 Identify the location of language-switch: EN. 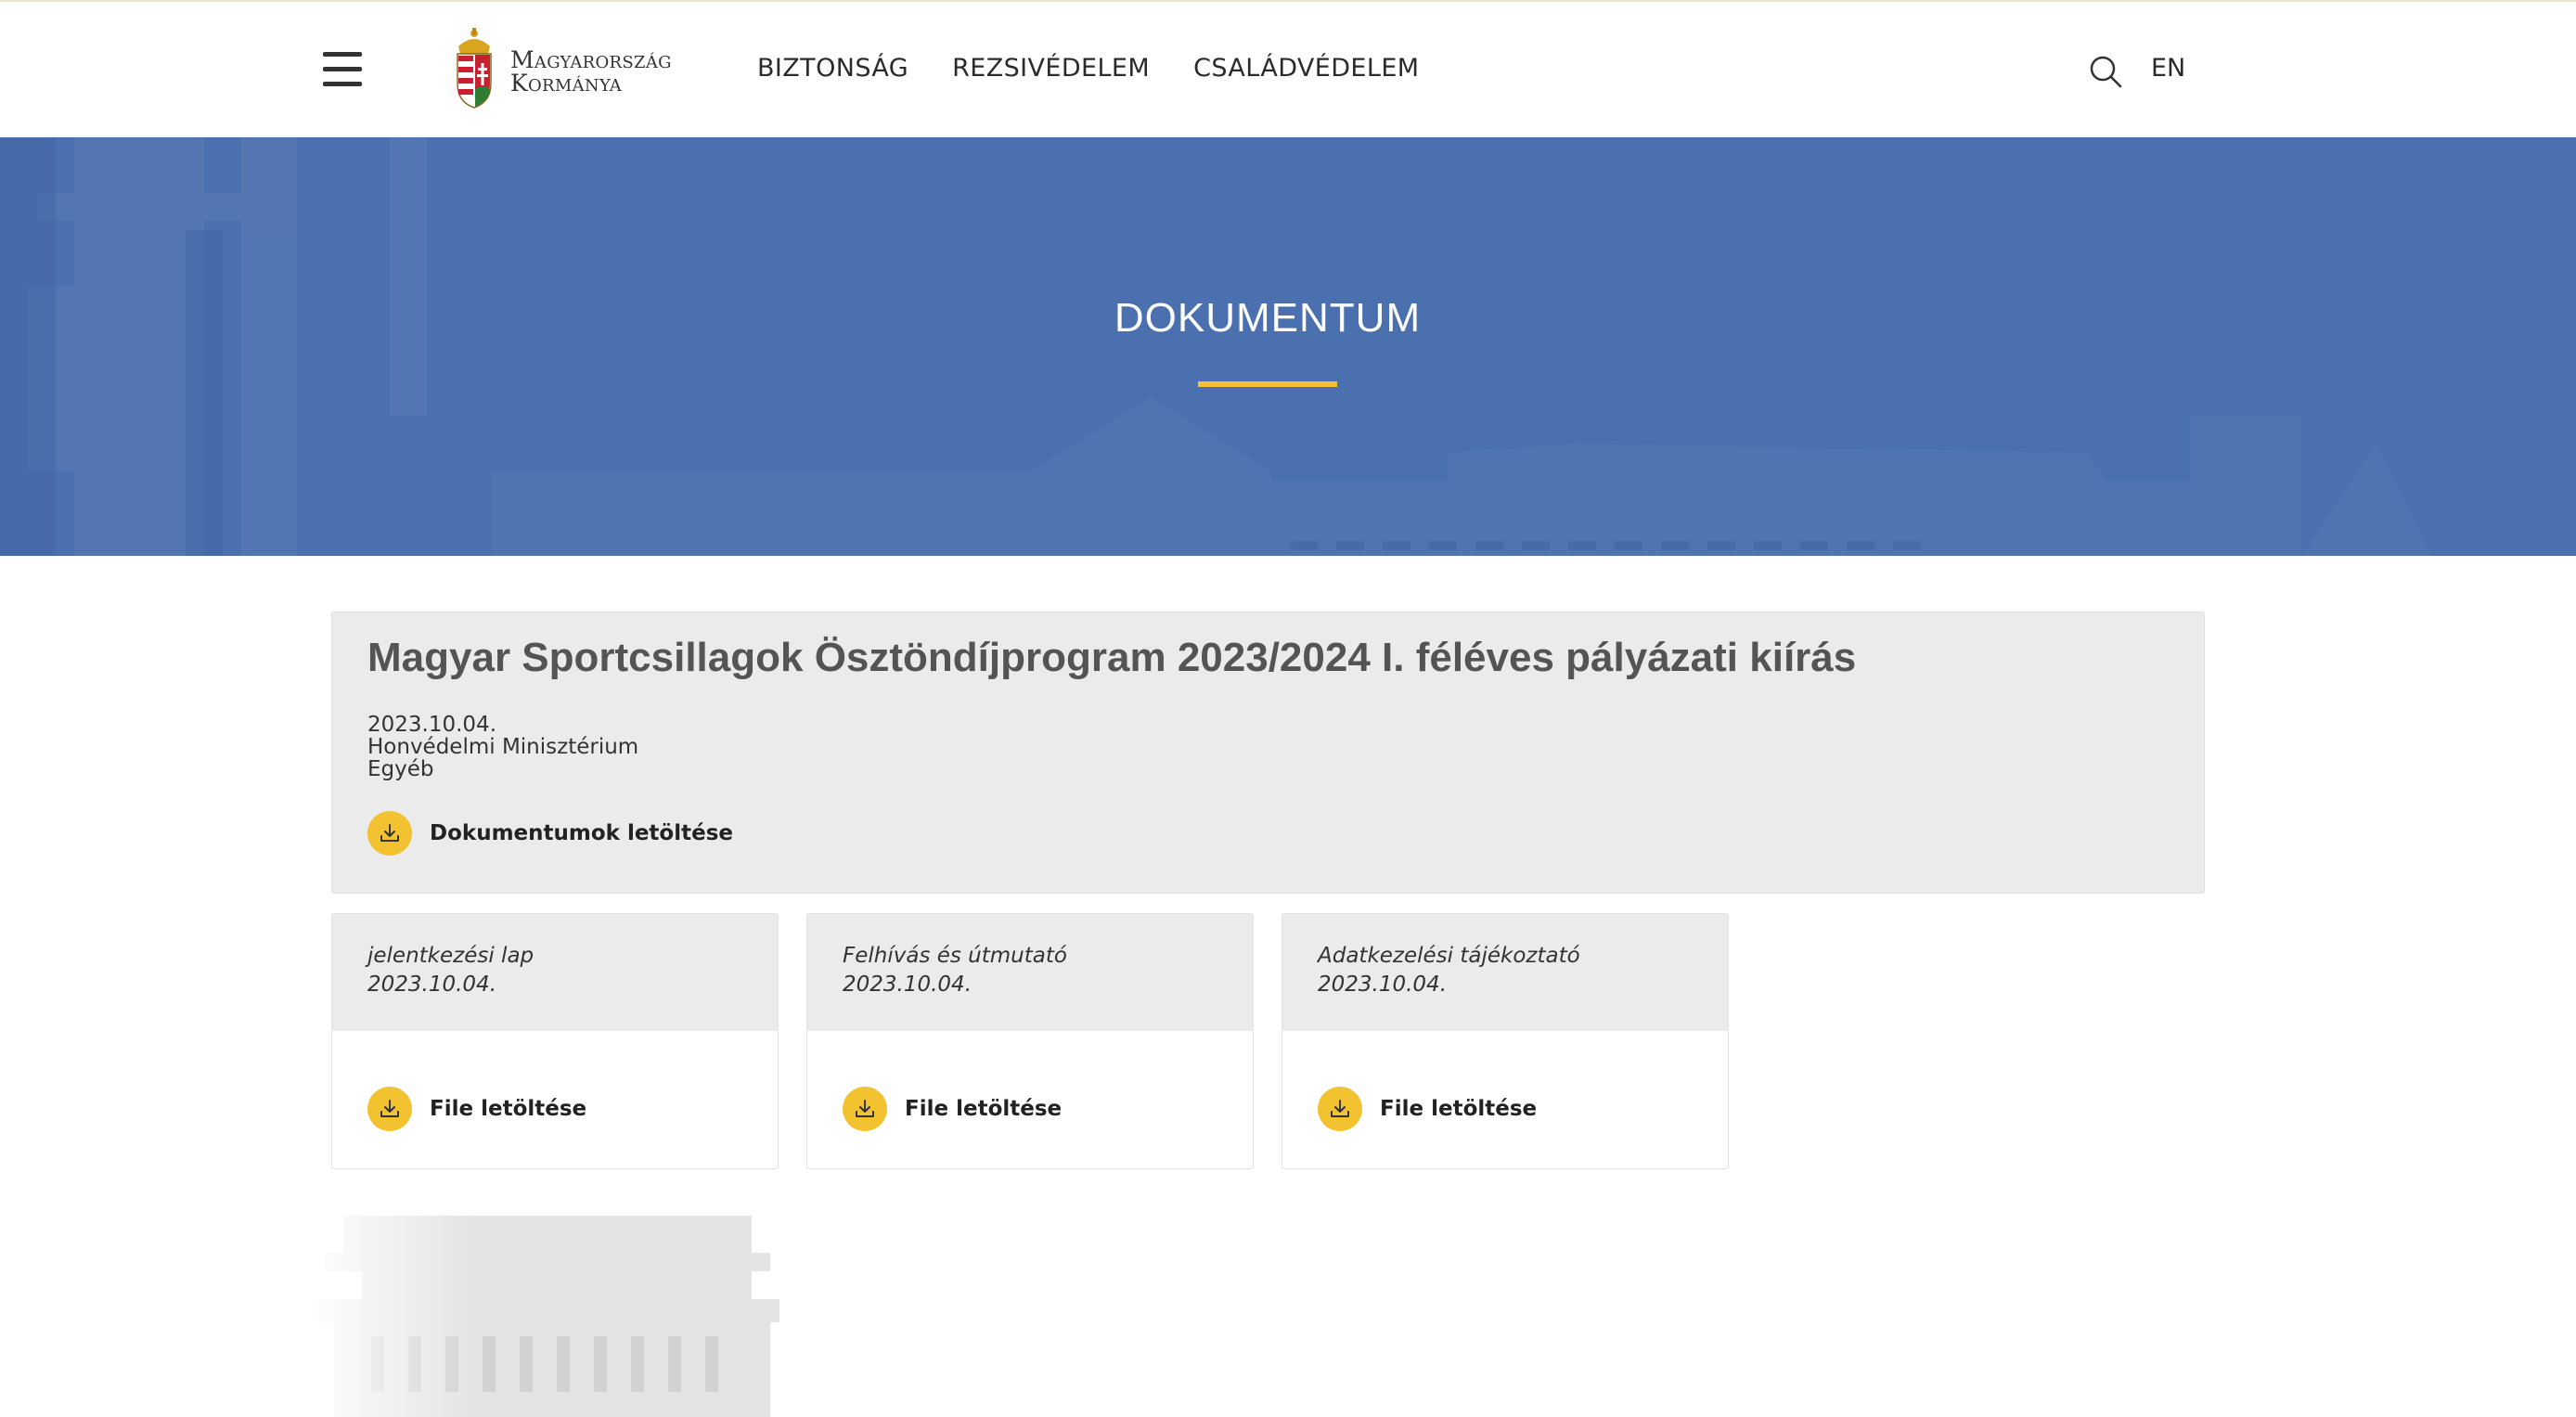
(2168, 68).